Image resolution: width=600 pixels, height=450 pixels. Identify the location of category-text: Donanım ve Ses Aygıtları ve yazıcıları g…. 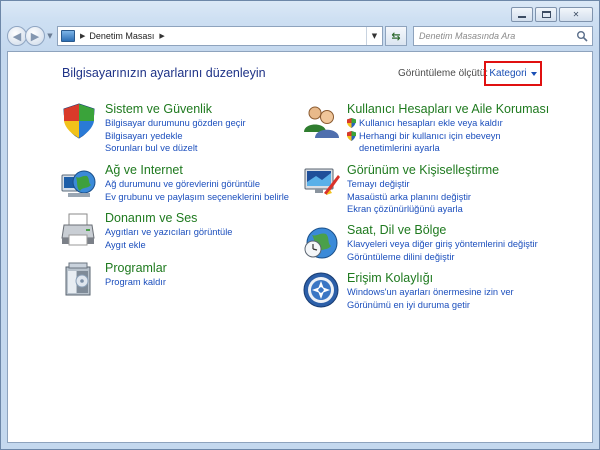
(168, 231).